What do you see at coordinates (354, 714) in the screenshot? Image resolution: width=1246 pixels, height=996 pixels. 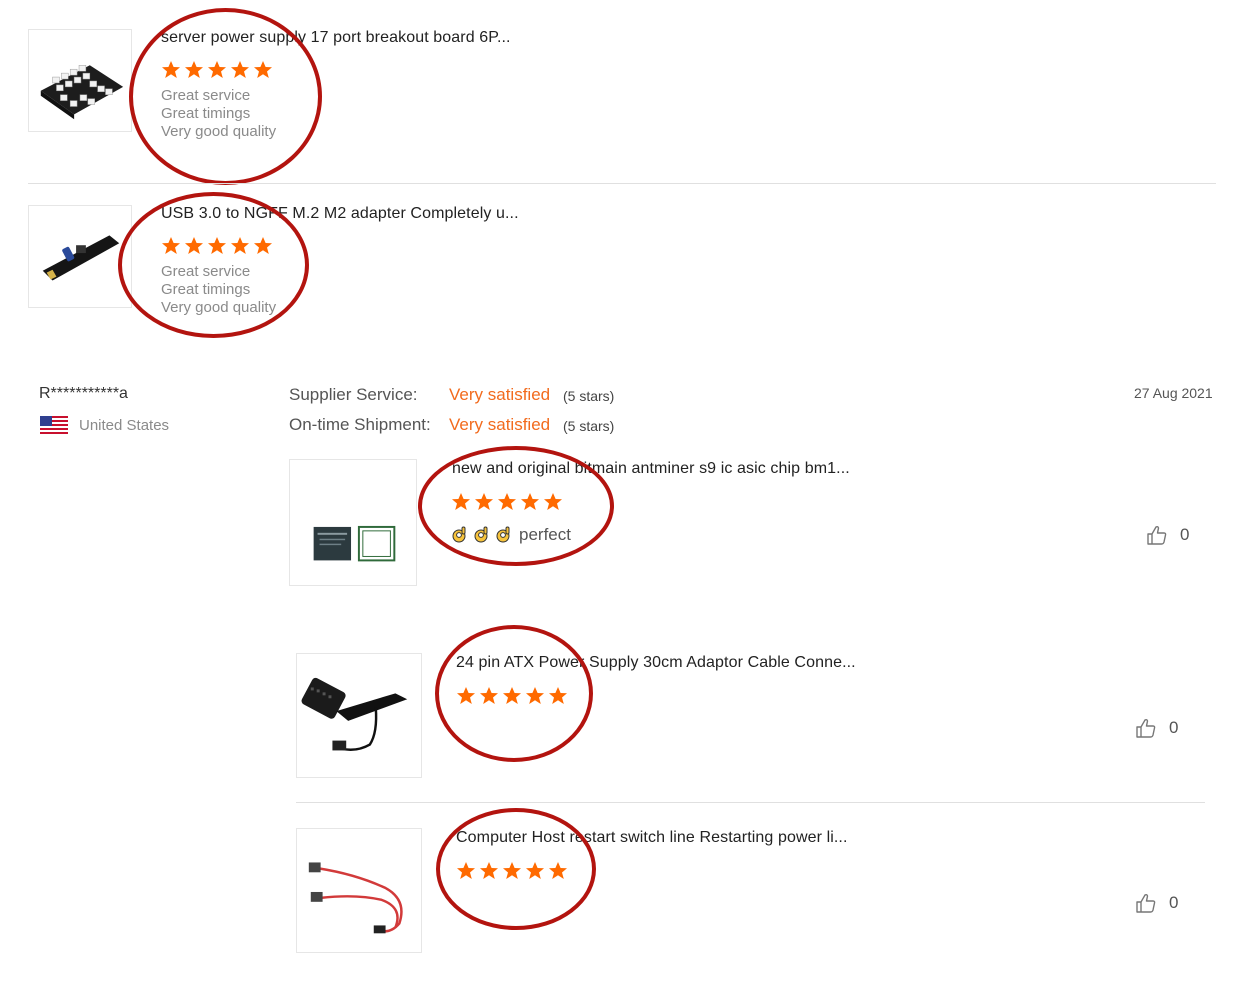 I see `atx-cable-image` at bounding box center [354, 714].